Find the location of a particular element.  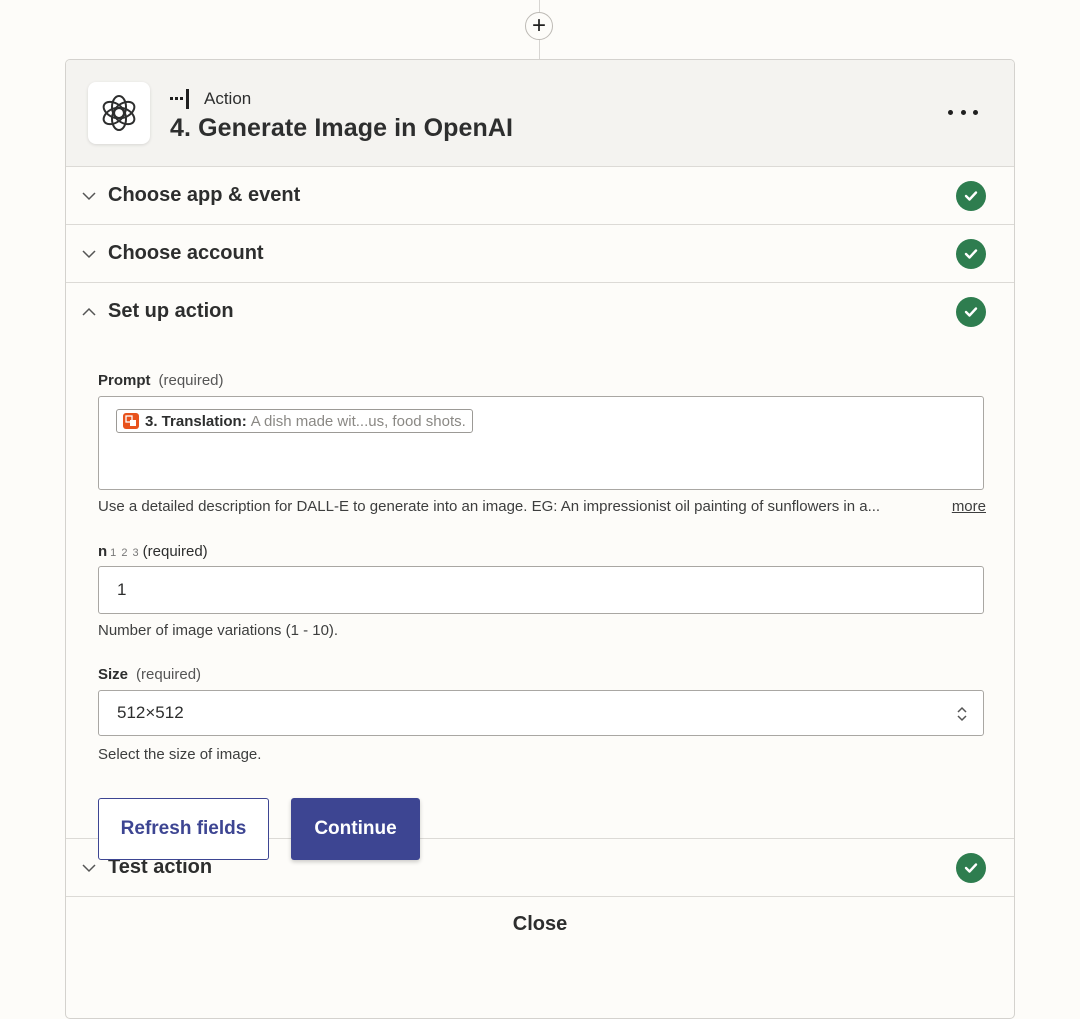

chevron-up-down-icon is located at coordinates (962, 714).